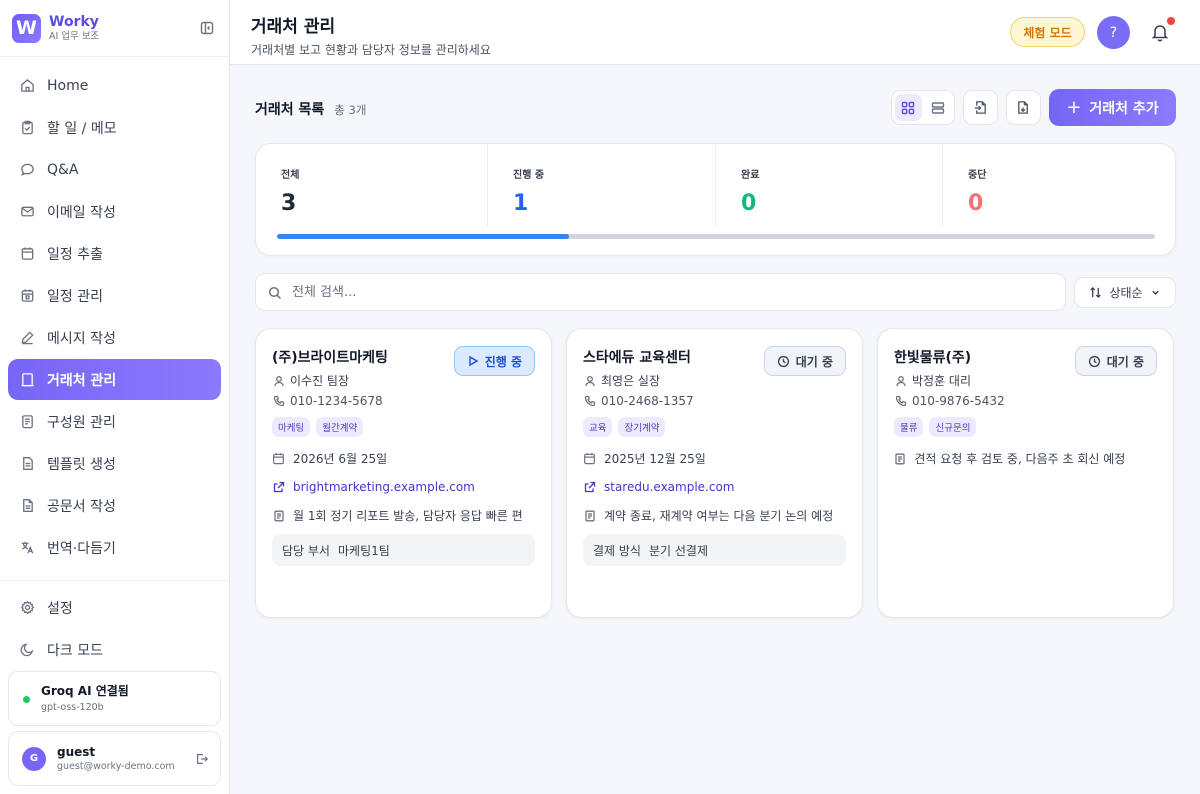 The width and height of the screenshot is (1200, 794). What do you see at coordinates (589, 515) in the screenshot?
I see `note-icon` at bounding box center [589, 515].